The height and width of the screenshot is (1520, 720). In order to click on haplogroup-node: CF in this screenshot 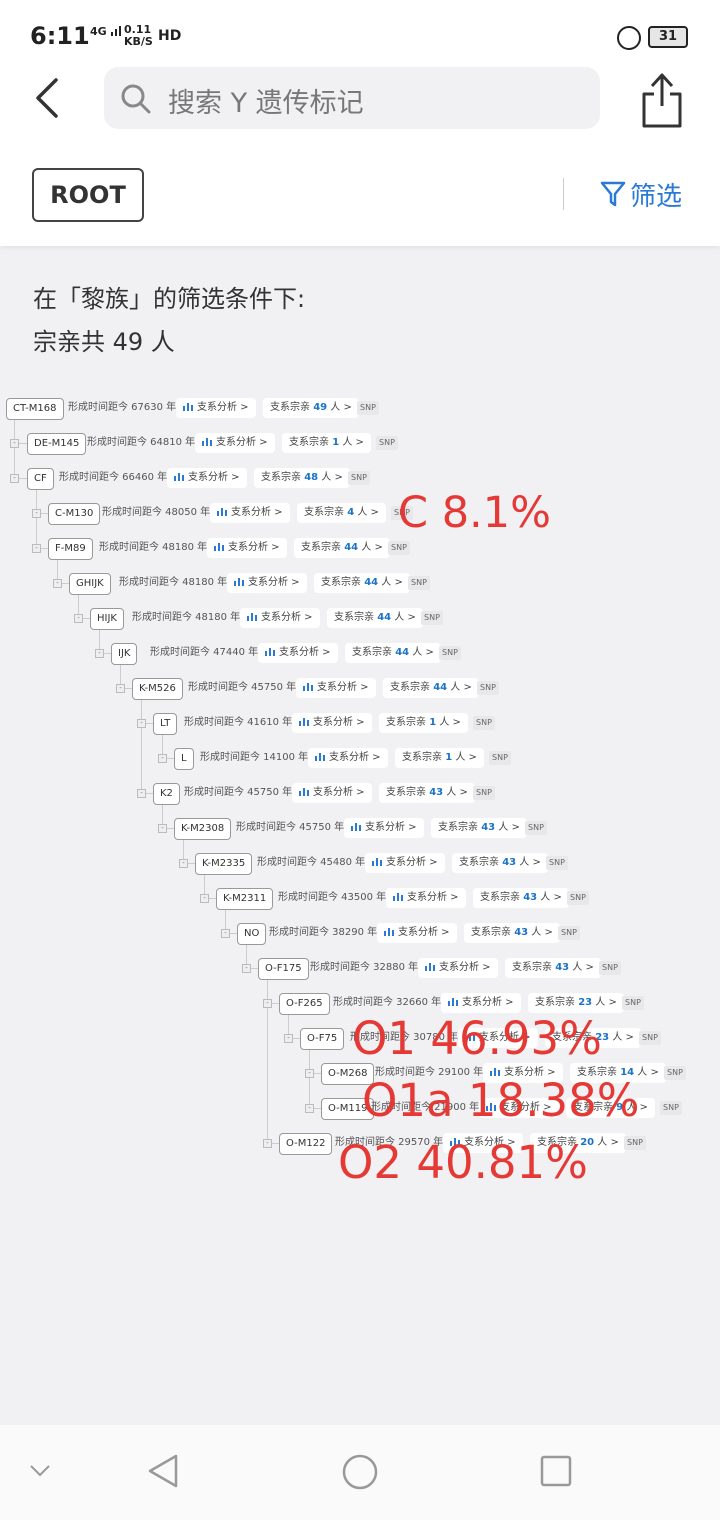, I will do `click(40, 479)`.